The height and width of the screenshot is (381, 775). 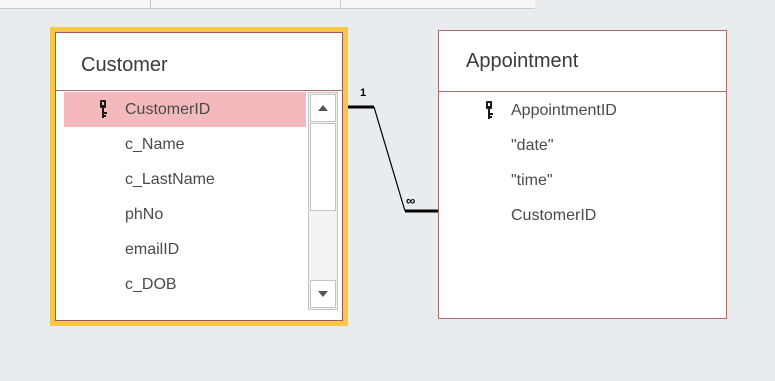 I want to click on vertical-scrollbar, so click(x=323, y=201).